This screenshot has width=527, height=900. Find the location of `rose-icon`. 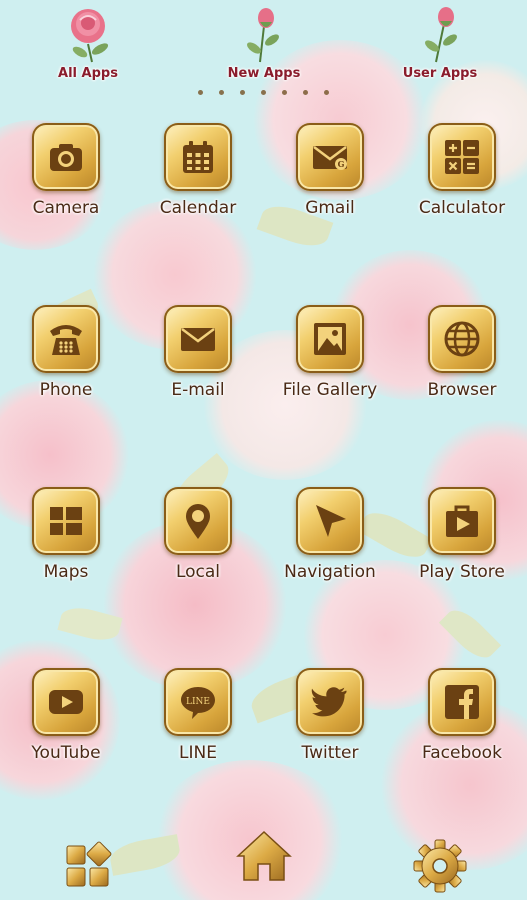

rose-icon is located at coordinates (90, 36).